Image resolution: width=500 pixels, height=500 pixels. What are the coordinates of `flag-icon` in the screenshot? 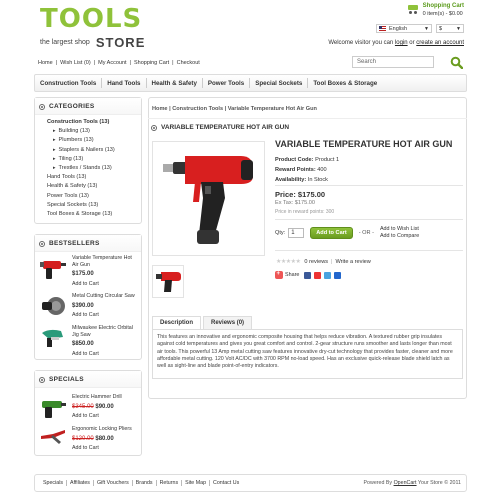 It's located at (382, 28).